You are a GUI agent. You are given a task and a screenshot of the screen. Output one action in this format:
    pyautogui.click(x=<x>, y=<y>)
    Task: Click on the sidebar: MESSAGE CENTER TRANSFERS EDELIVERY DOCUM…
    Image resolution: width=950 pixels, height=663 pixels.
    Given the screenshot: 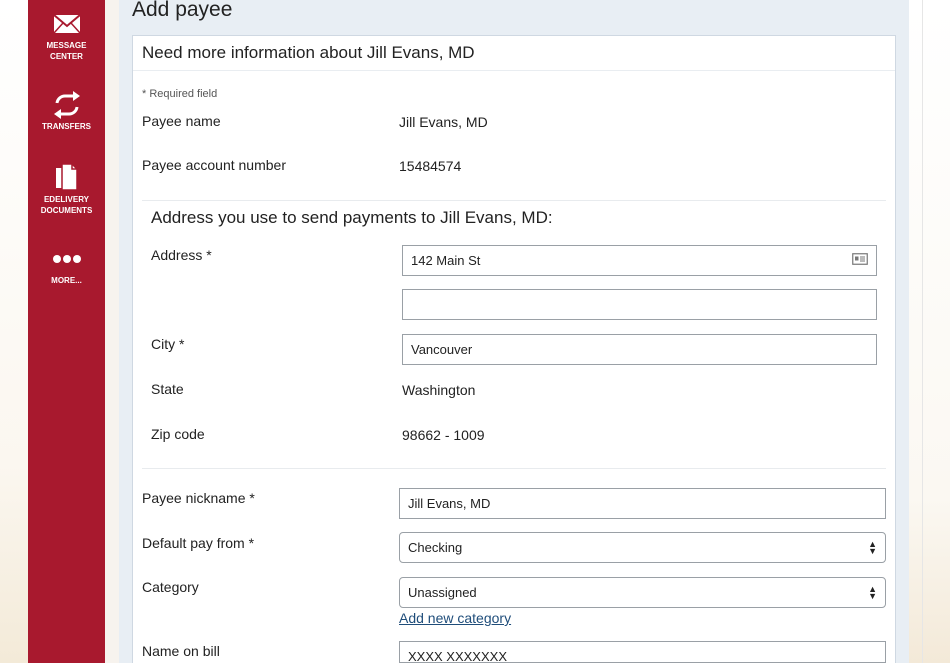 What is the action you would take?
    pyautogui.click(x=66, y=331)
    